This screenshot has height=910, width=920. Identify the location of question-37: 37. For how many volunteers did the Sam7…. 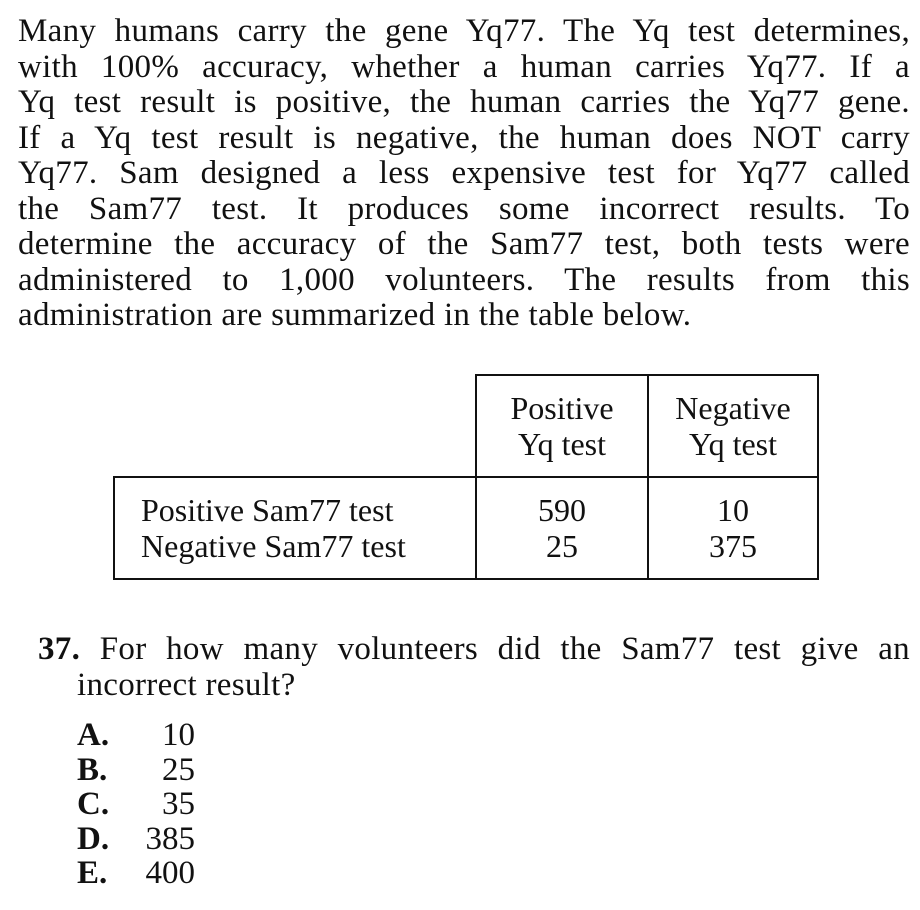
(474, 667).